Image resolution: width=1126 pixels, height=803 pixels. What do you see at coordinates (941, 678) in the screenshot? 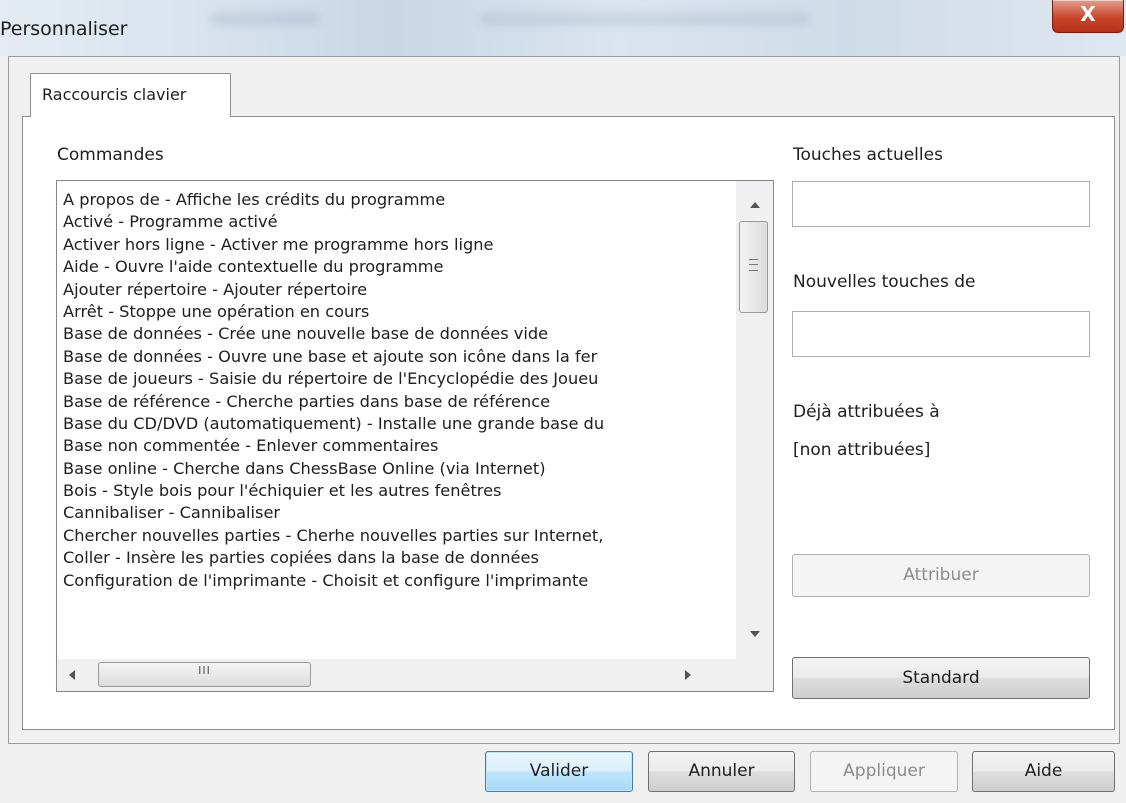
I see `standard-button: Standard` at bounding box center [941, 678].